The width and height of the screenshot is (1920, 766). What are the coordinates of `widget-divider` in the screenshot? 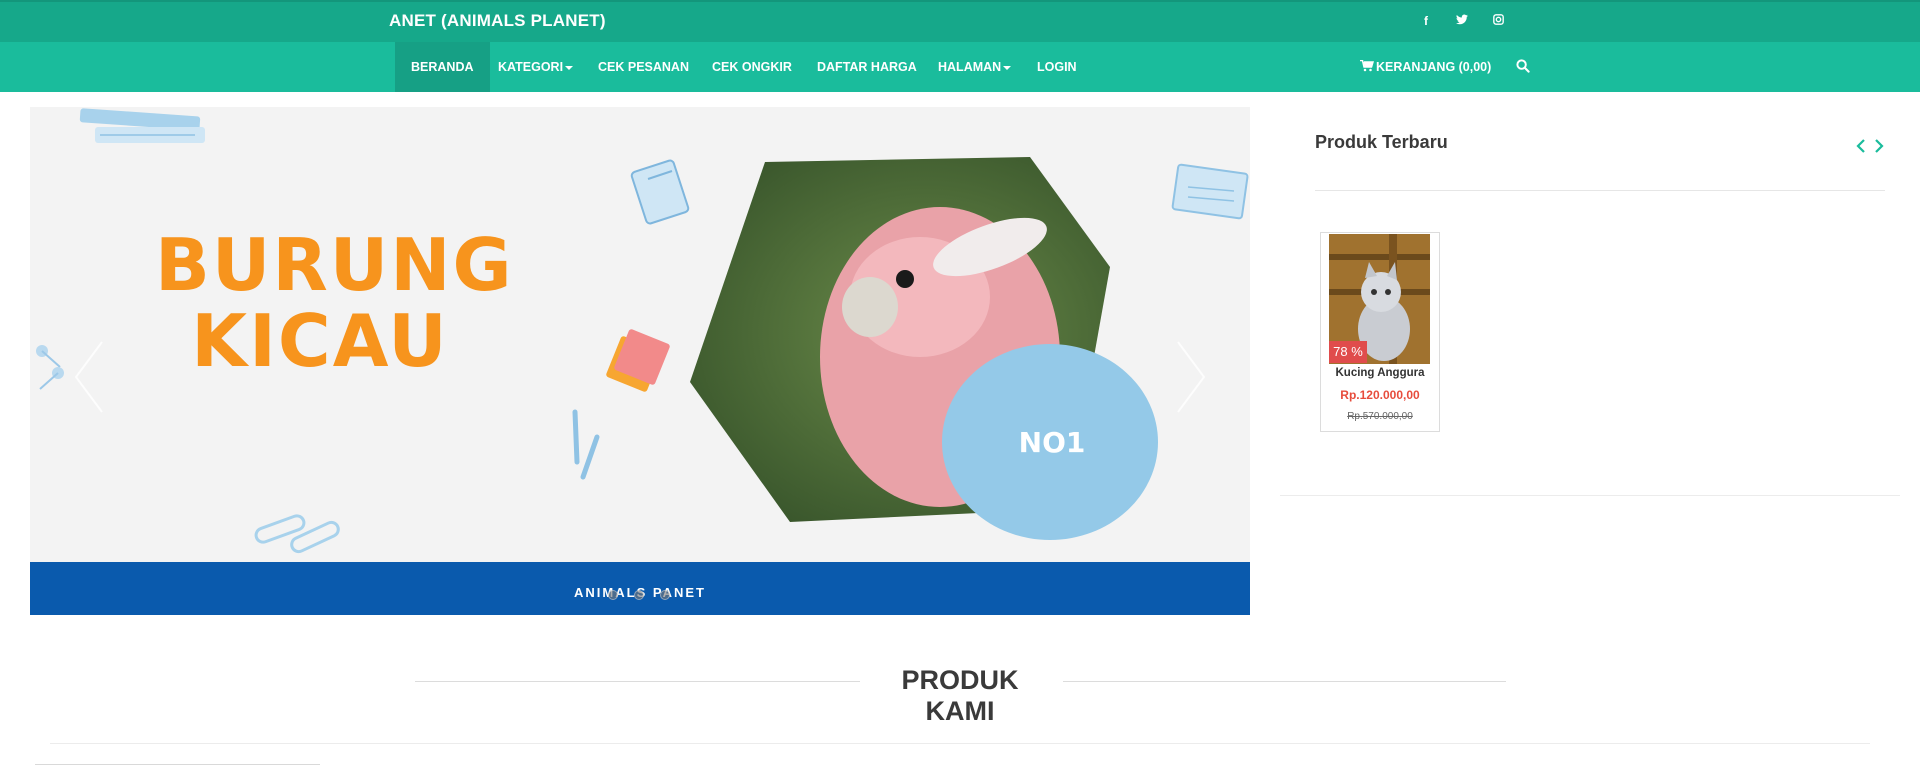 It's located at (1600, 190).